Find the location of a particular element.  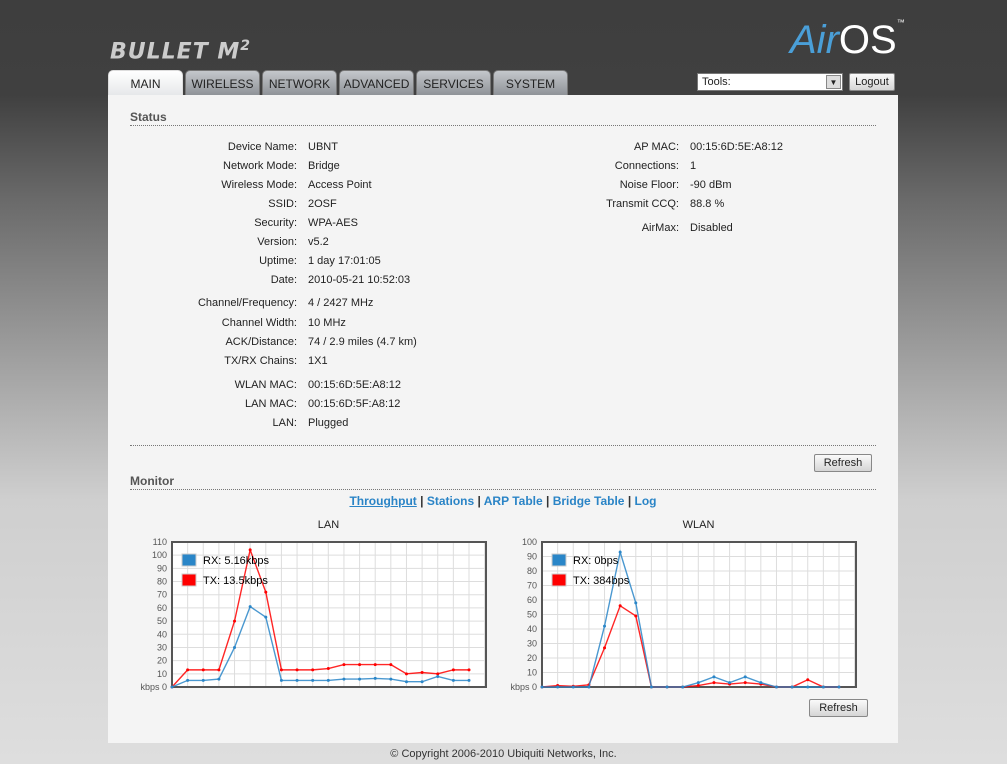

y-tick-label: 40 is located at coordinates (532, 629).